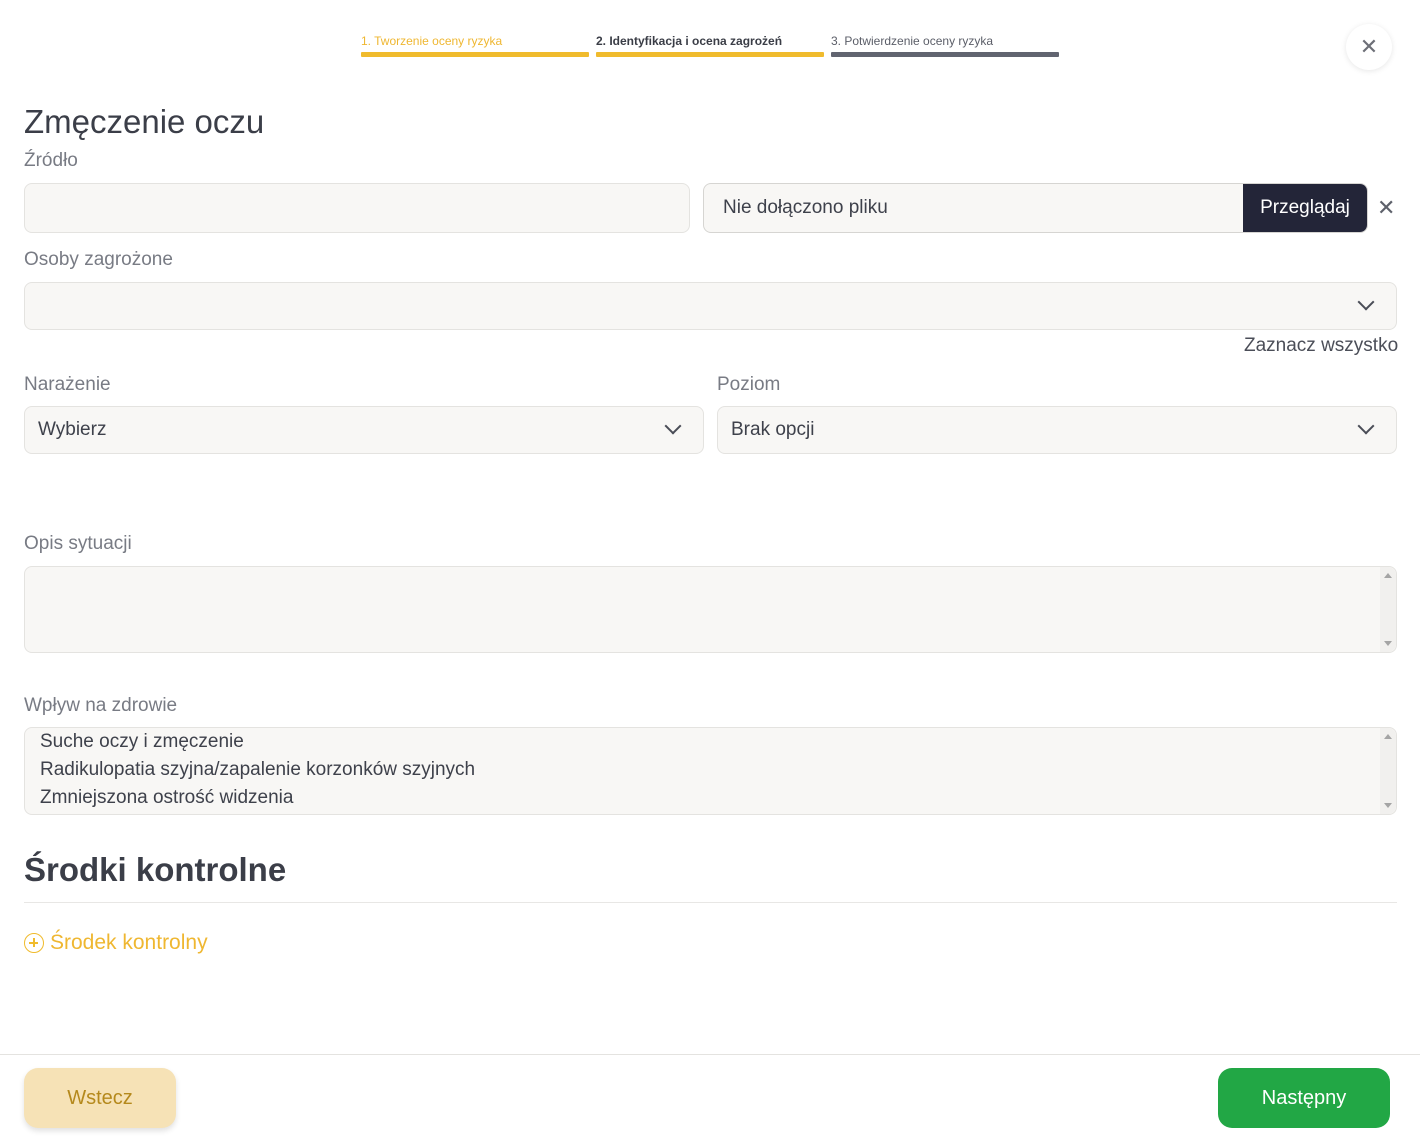  I want to click on close-button: ✕, so click(1369, 47).